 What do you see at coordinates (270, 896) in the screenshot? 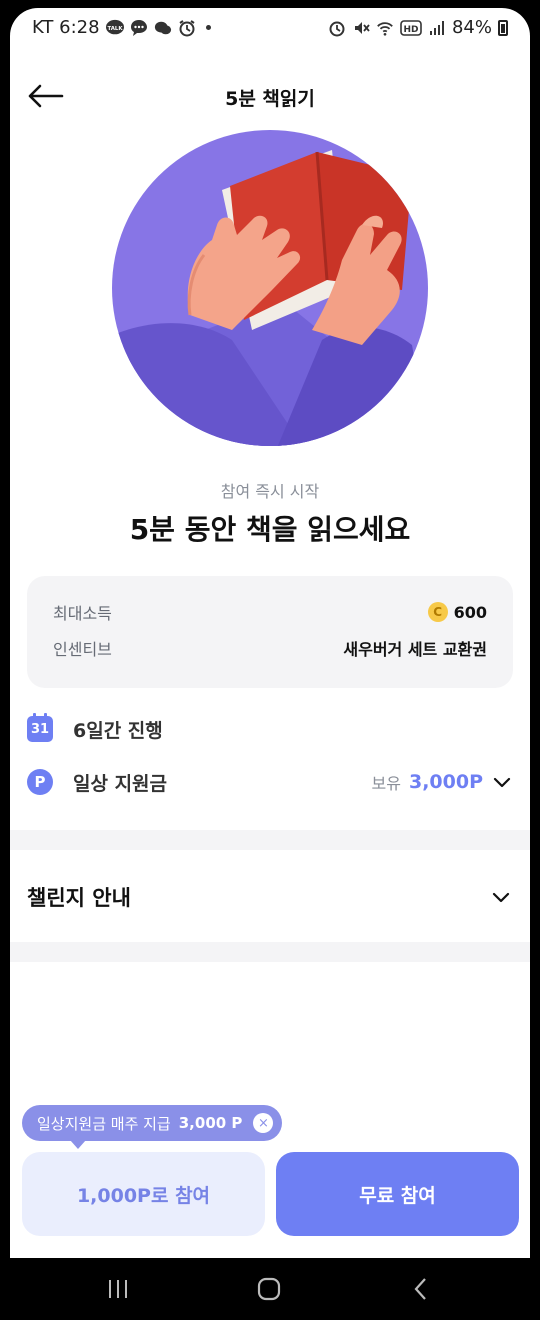
I see `challenge-guide-toggle: 챌린지 안내` at bounding box center [270, 896].